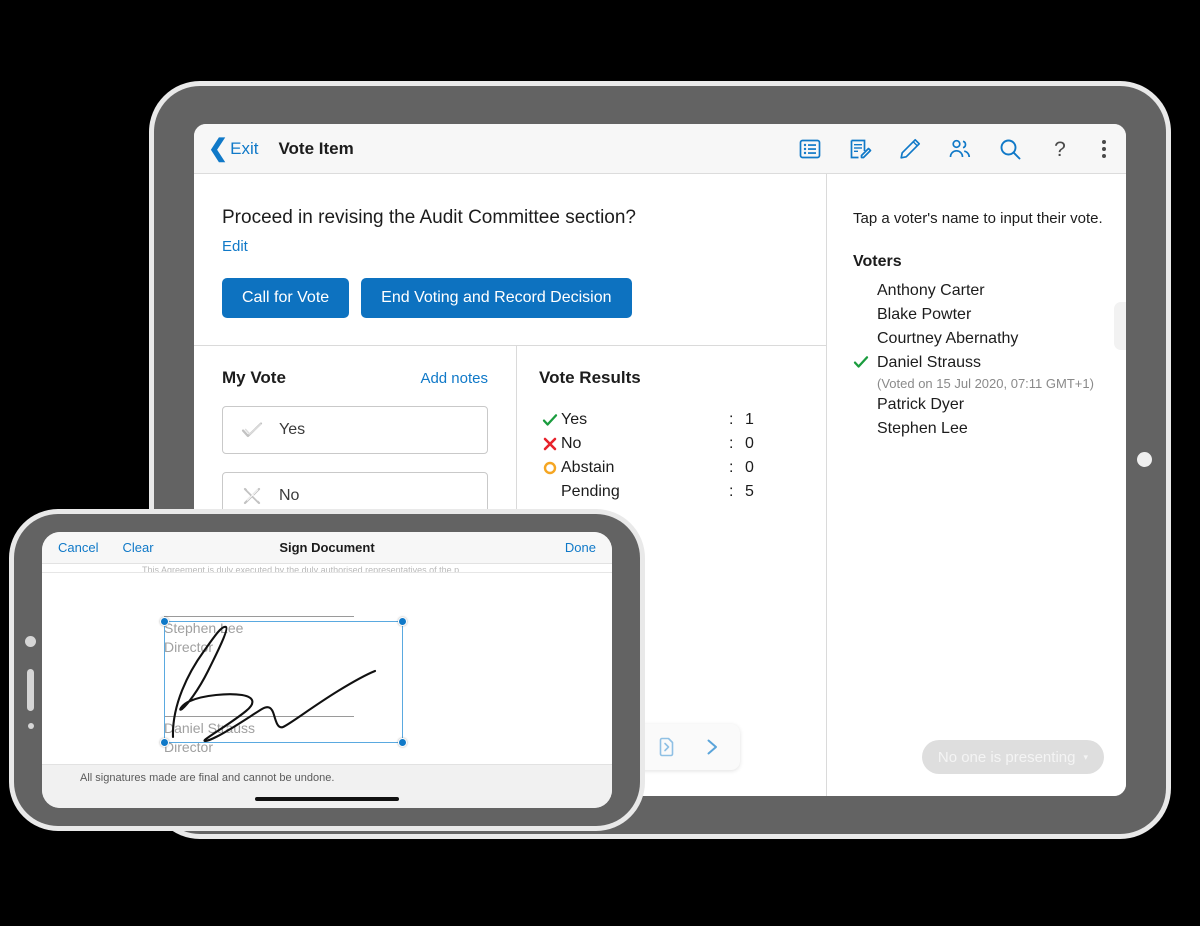 The height and width of the screenshot is (926, 1200). I want to click on clear-button: Clear, so click(137, 547).